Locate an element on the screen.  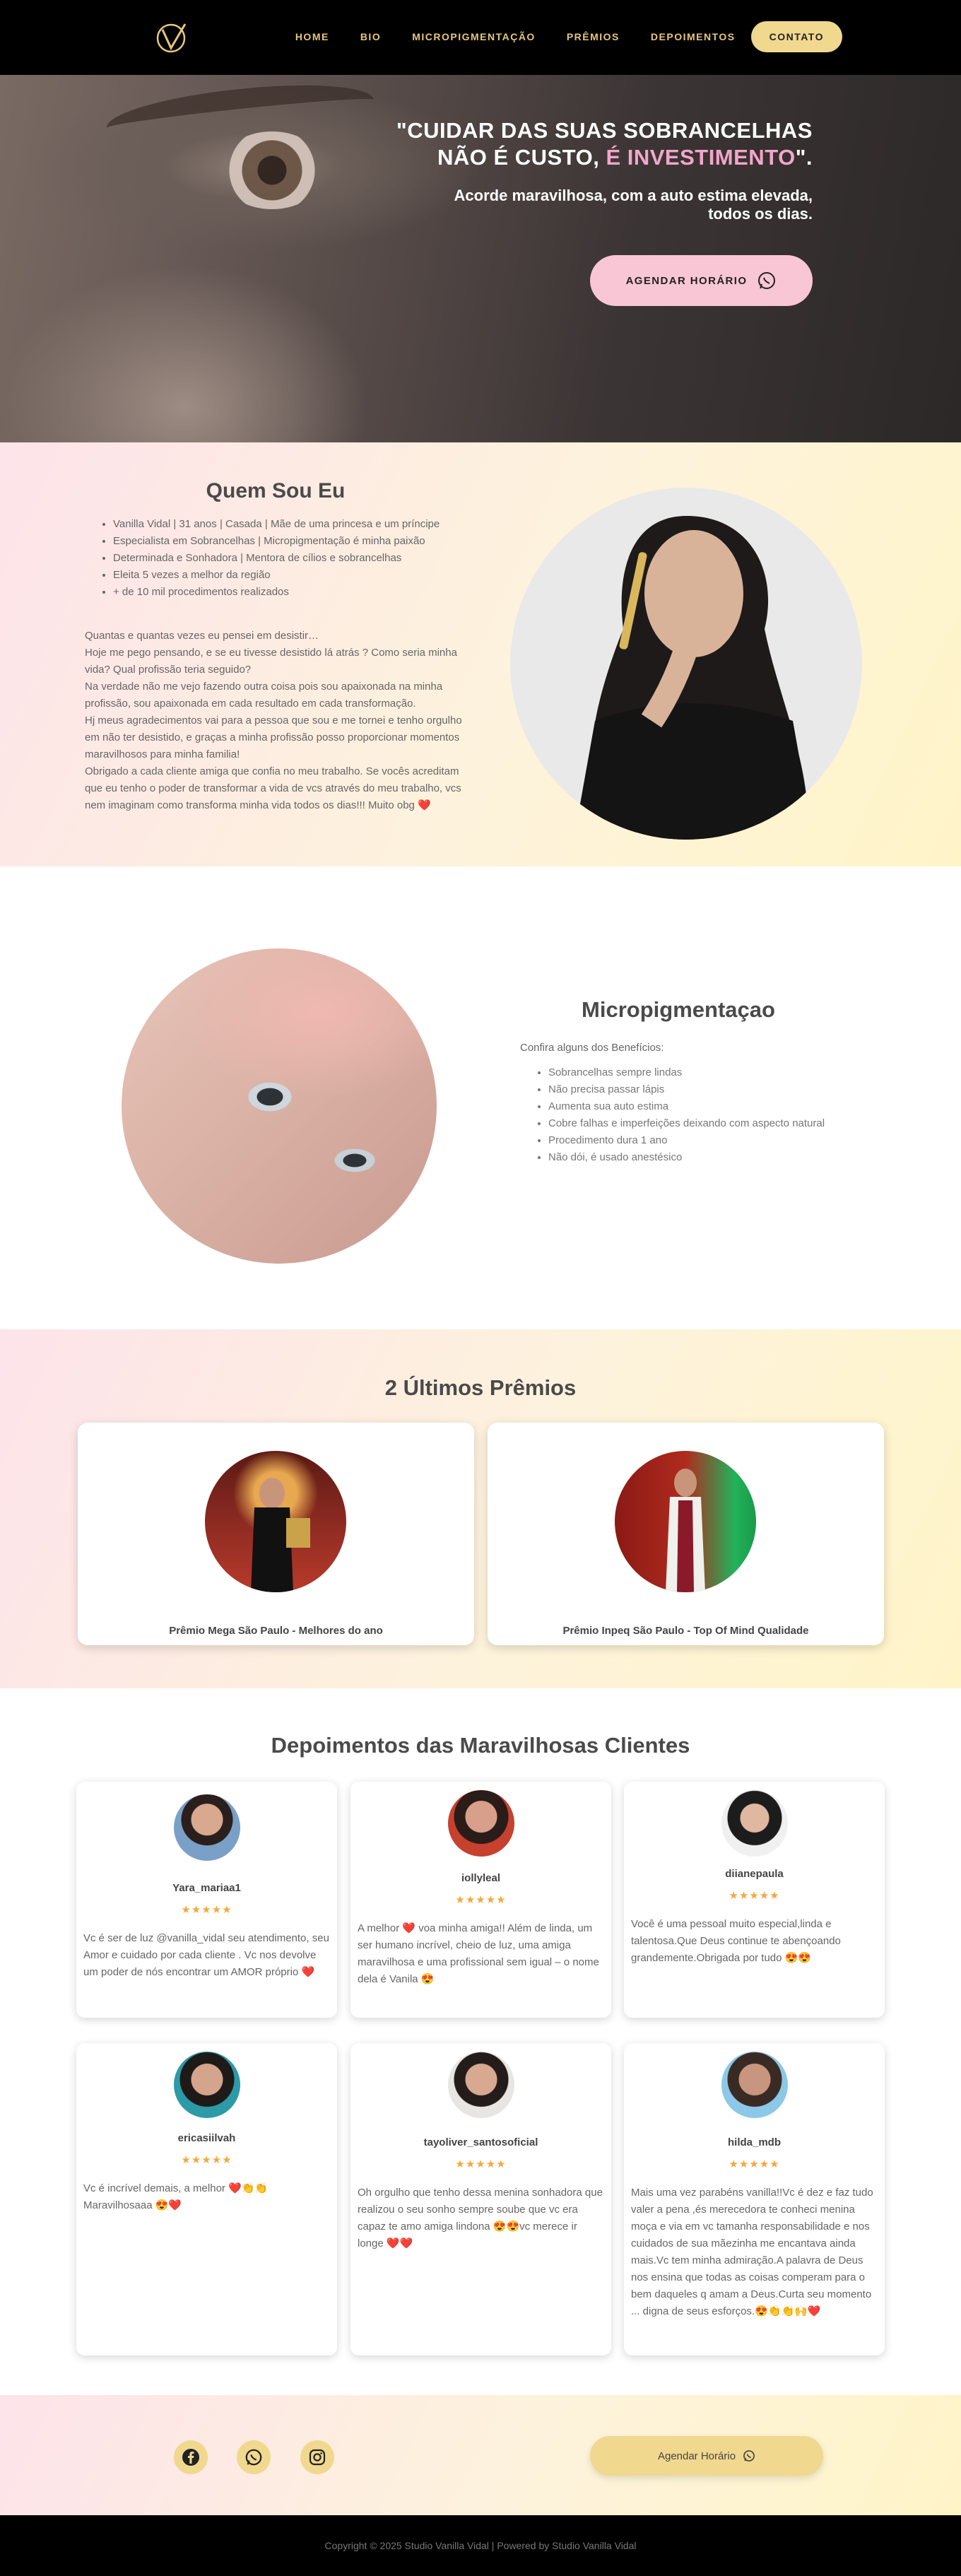
testimonial-name: tayoliver_santosoficial is located at coordinates (481, 2142).